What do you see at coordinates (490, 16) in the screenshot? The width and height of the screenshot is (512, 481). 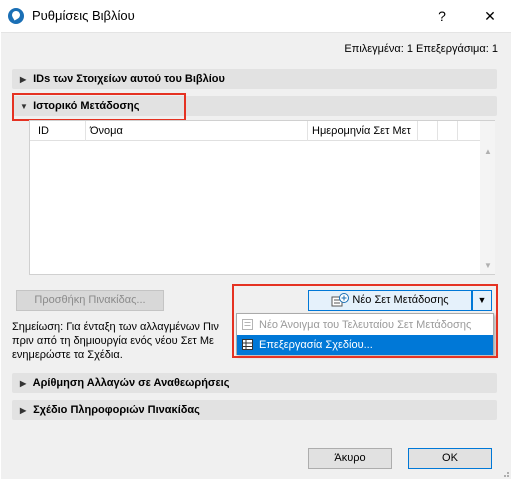 I see `close-button: ✕` at bounding box center [490, 16].